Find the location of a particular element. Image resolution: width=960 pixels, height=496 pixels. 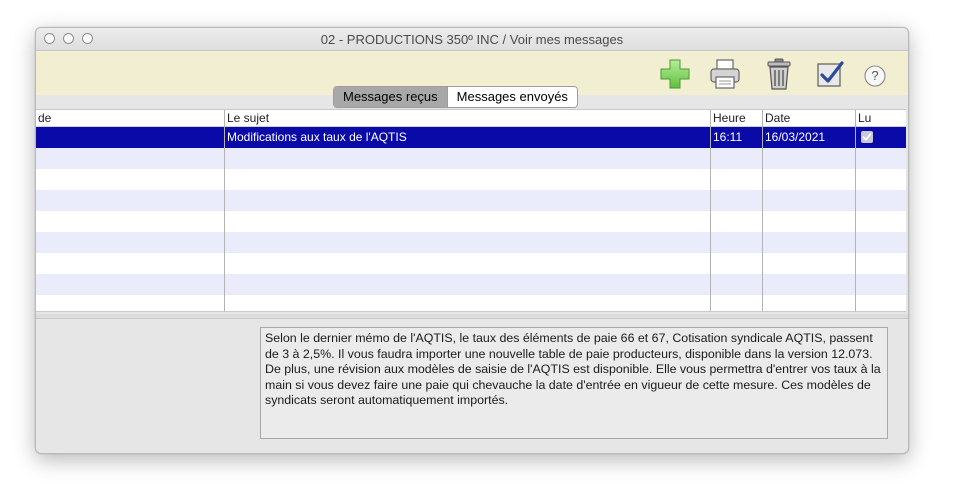

print-button is located at coordinates (725, 74).